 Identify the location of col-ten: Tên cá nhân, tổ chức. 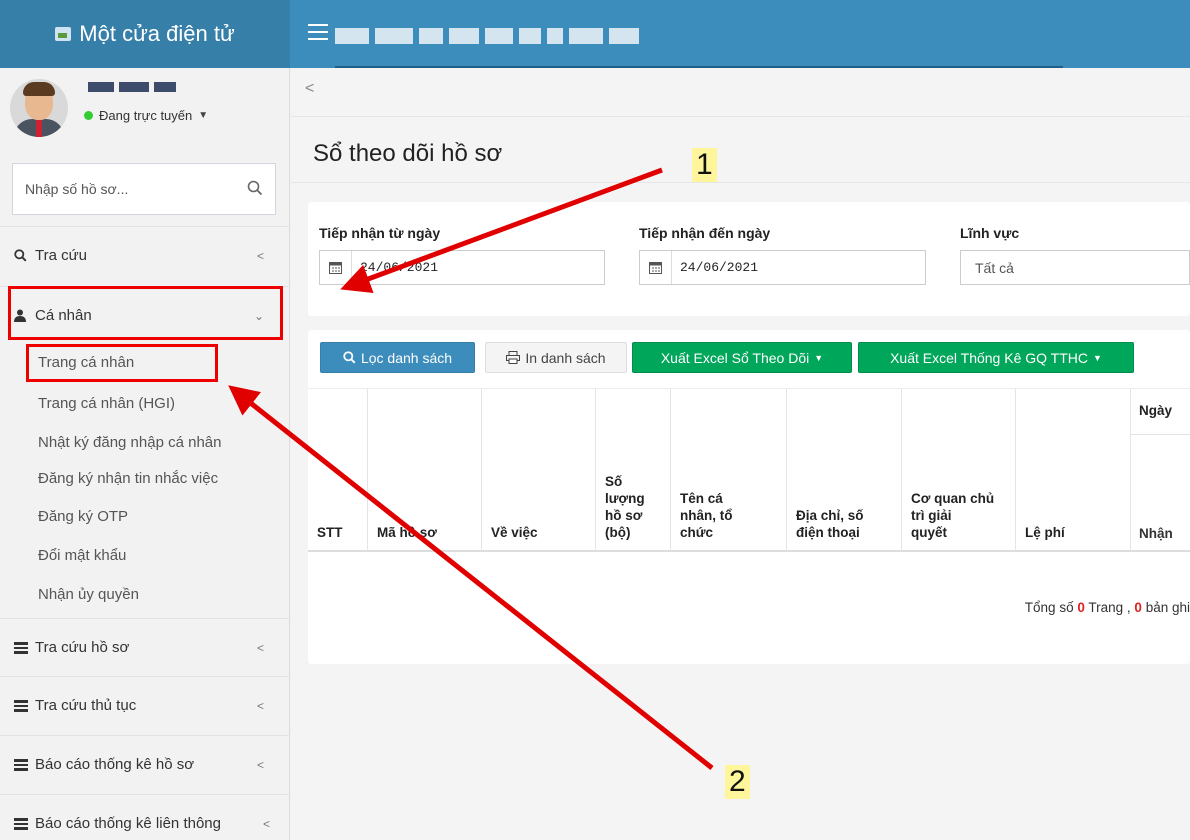
(728, 470).